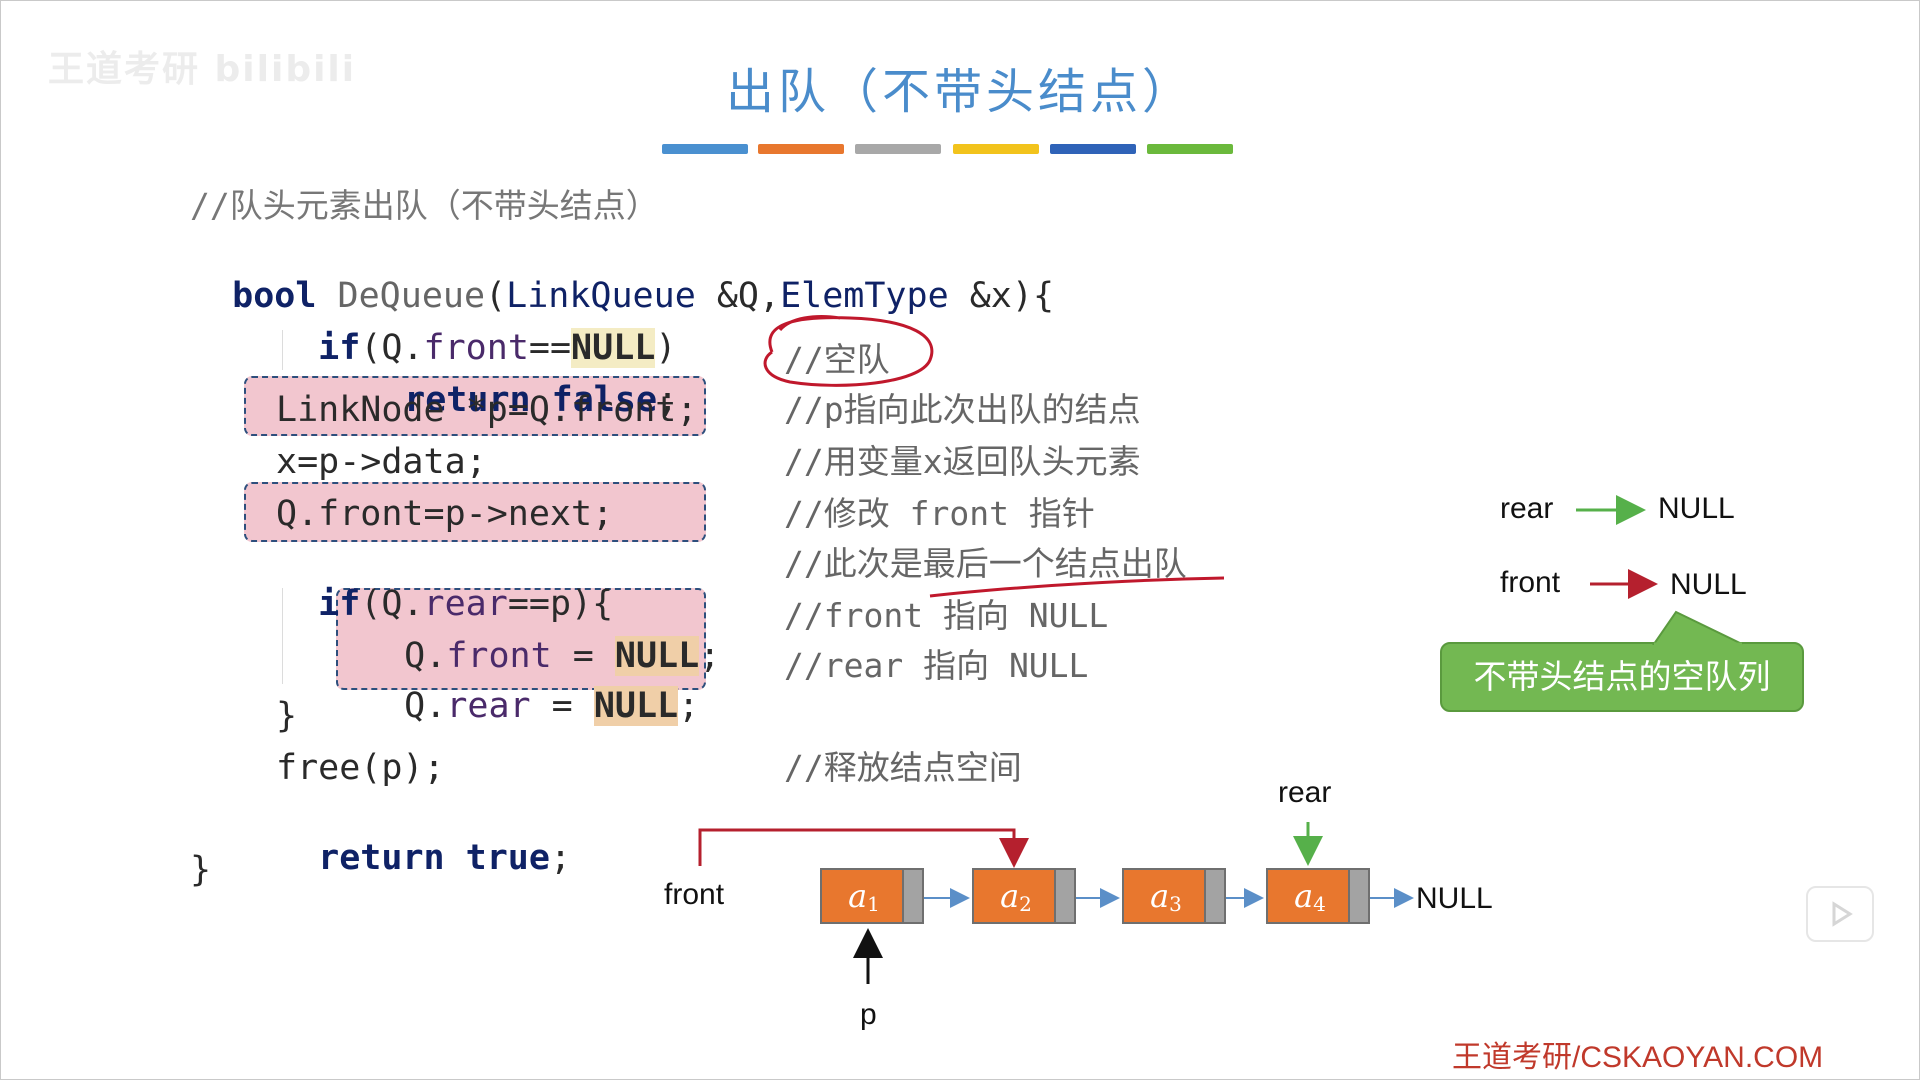 This screenshot has height=1080, width=1920. I want to click on annotation-underline, so click(1077, 587).